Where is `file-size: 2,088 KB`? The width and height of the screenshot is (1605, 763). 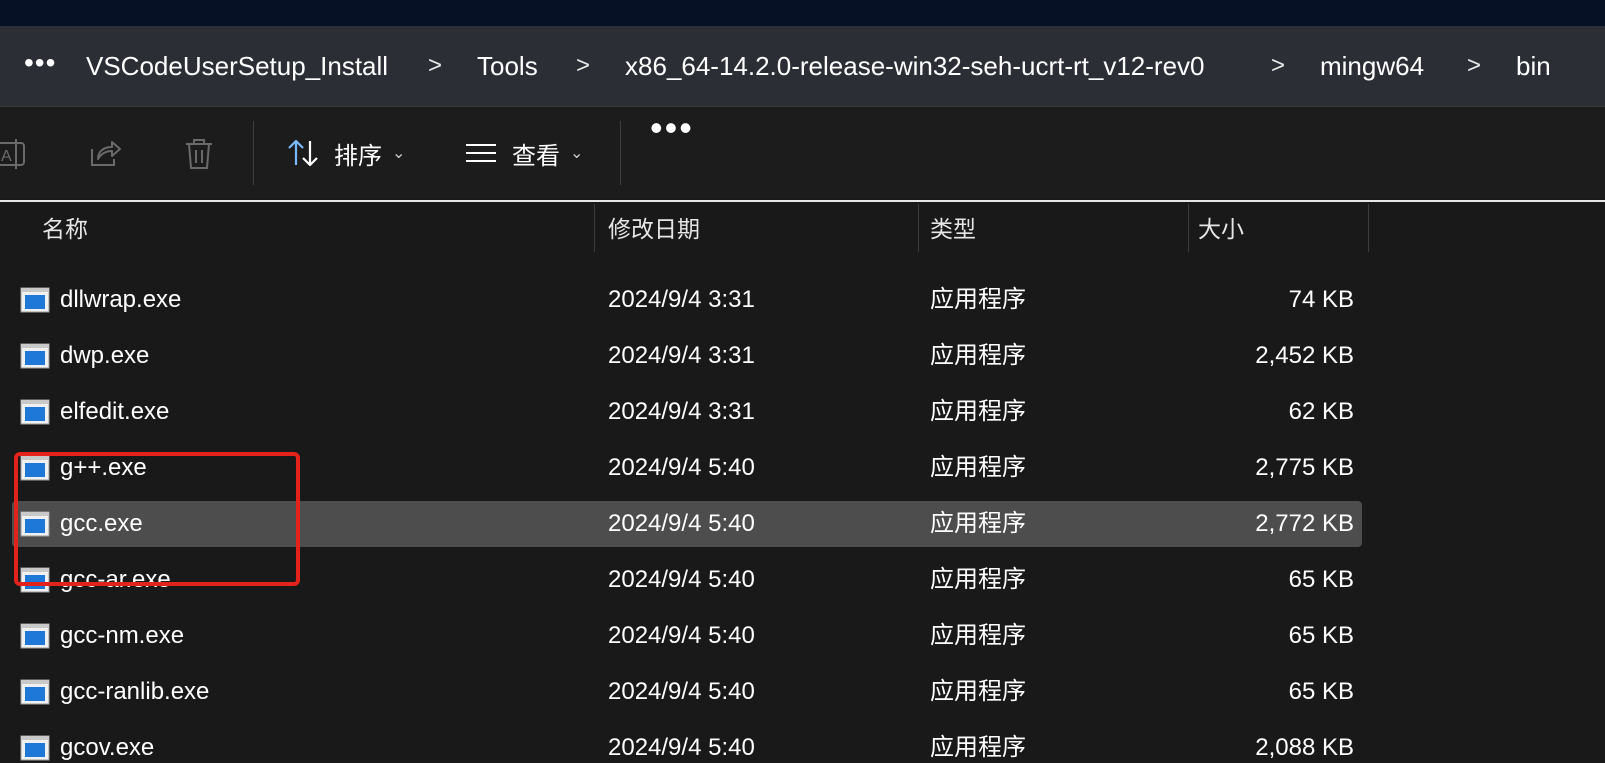
file-size: 2,088 KB is located at coordinates (1304, 747).